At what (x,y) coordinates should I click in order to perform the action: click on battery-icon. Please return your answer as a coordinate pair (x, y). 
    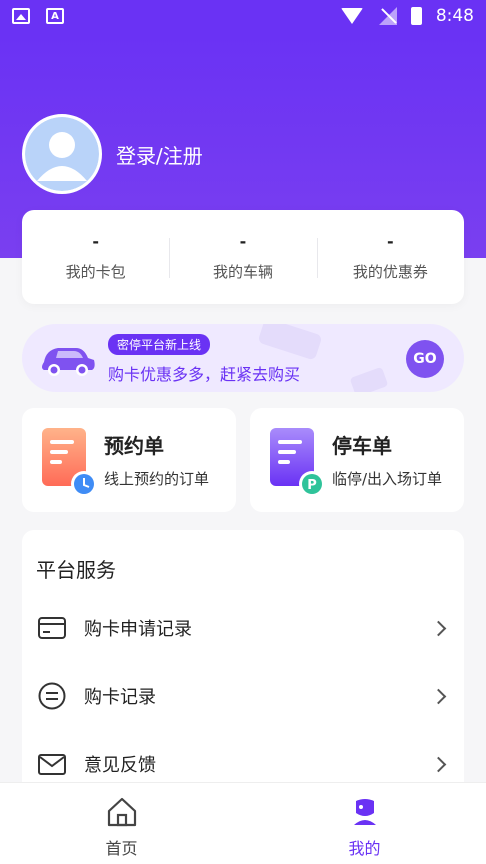
    Looking at the image, I should click on (416, 16).